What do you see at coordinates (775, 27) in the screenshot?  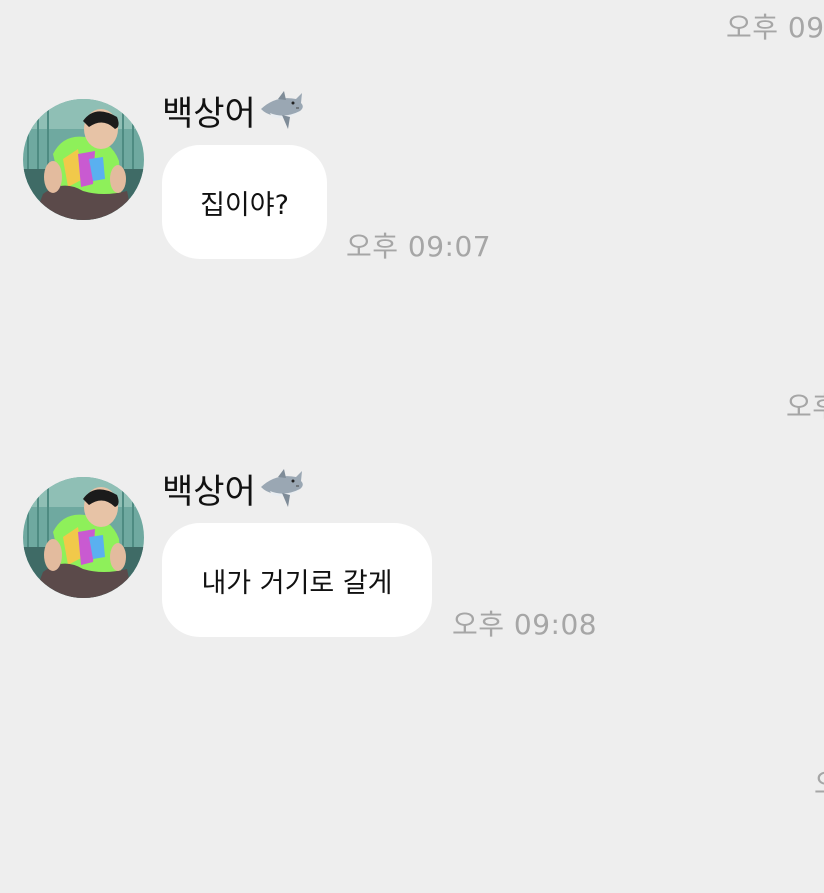 I see `timestamp-partial: 오후 09` at bounding box center [775, 27].